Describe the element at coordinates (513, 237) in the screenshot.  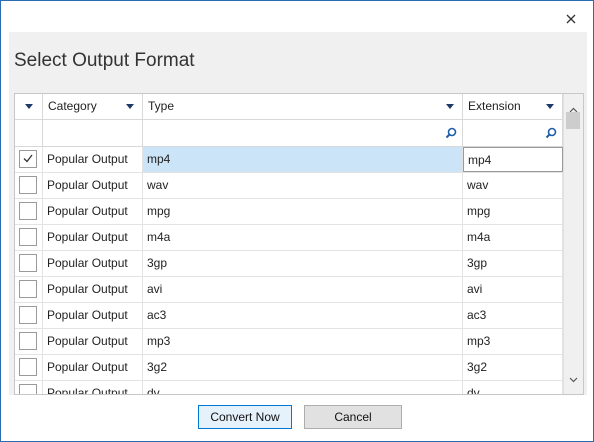
I see `extension-cell: m4a` at that location.